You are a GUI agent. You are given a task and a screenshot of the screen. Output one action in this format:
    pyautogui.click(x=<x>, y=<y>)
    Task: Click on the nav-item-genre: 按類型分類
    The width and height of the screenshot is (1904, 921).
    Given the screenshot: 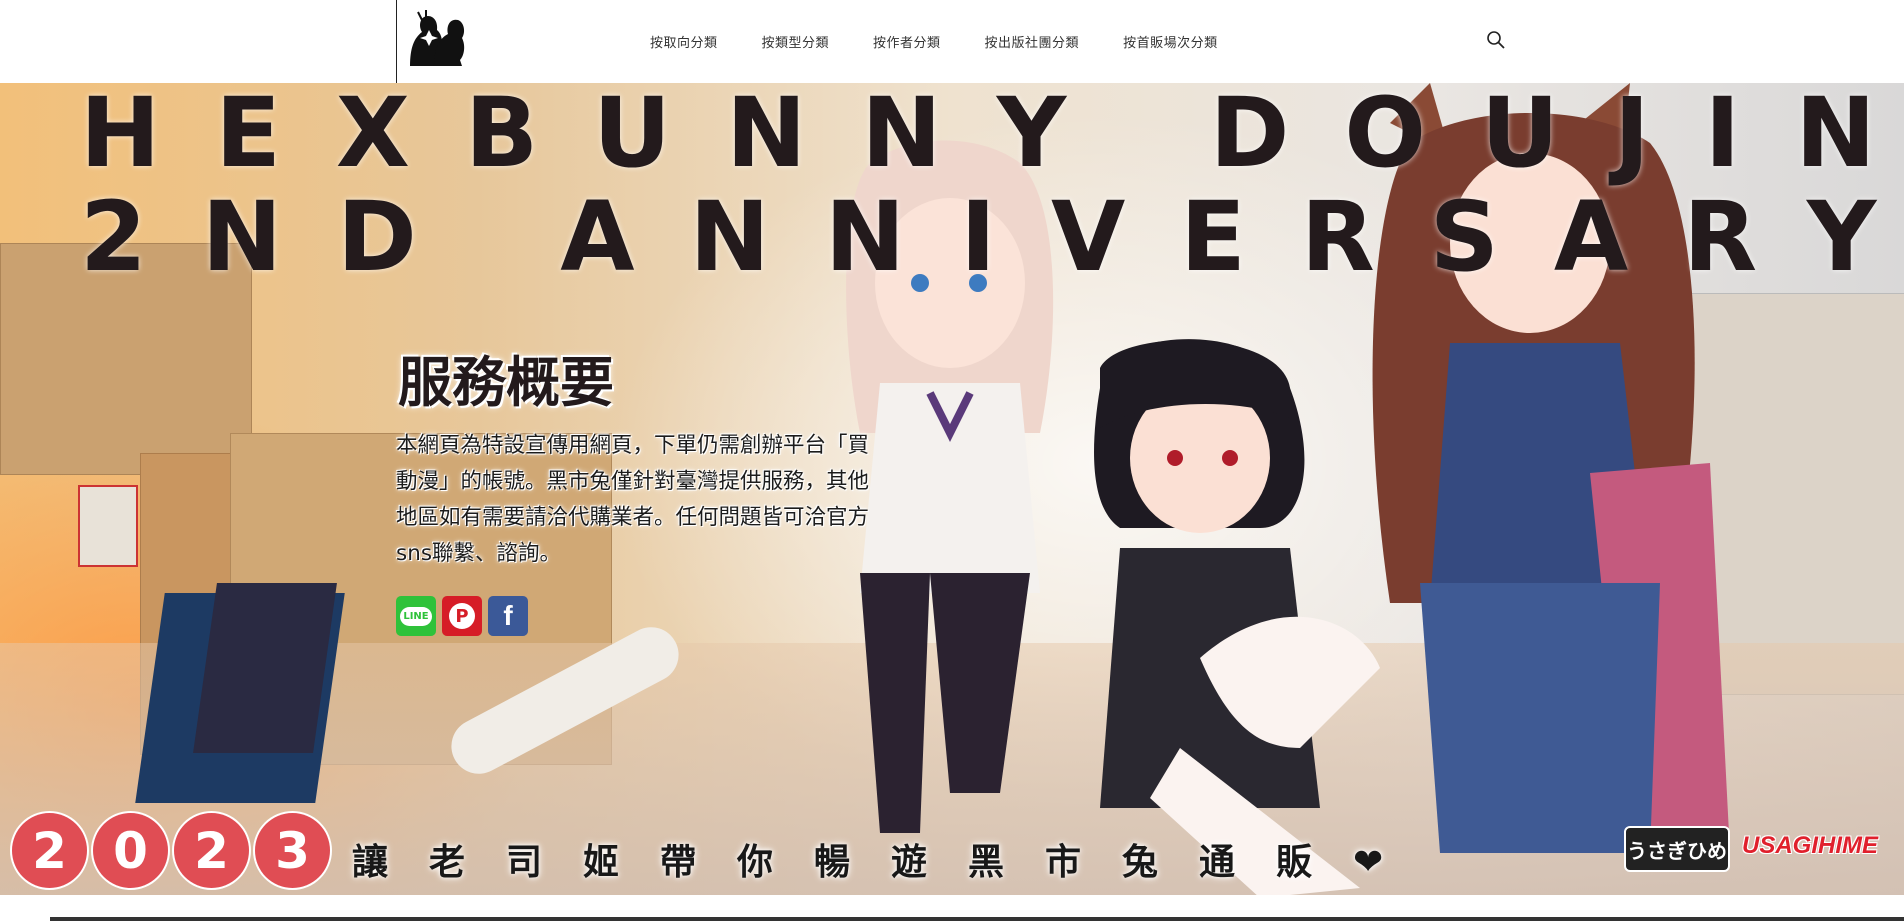 What is the action you would take?
    pyautogui.click(x=796, y=41)
    